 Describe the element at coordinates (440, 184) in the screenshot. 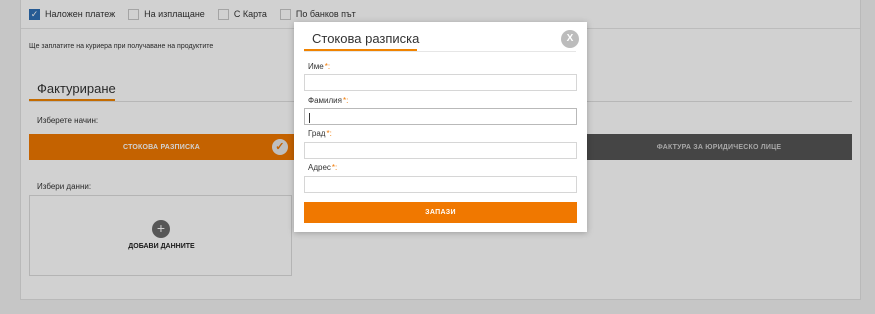

I see `address-input` at that location.